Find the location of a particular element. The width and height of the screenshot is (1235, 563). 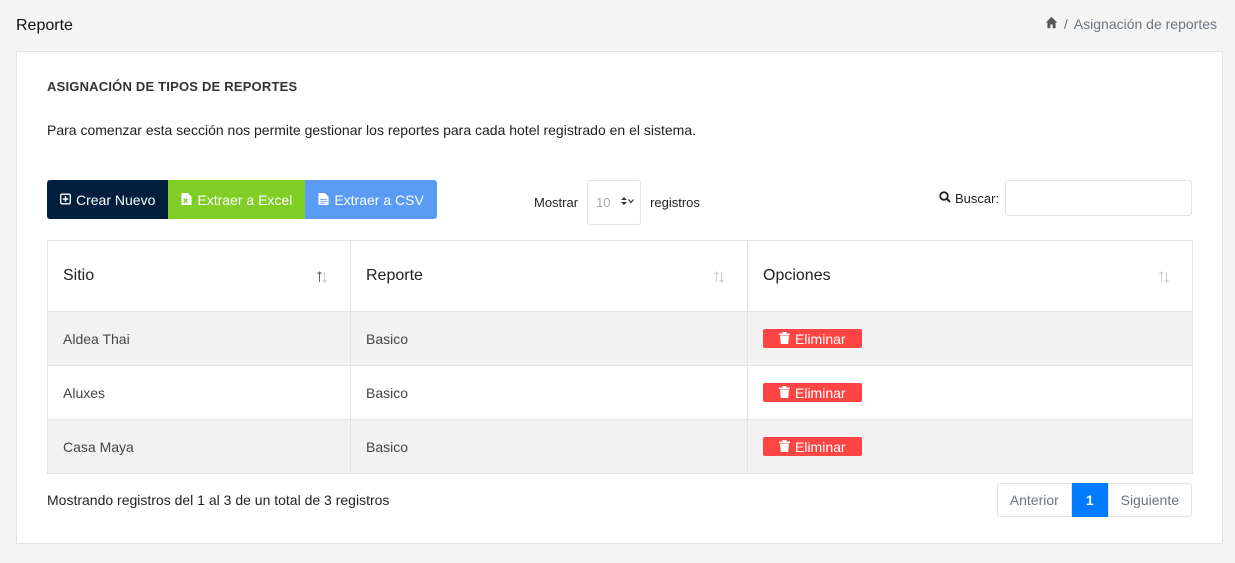

table-row: Aldea Thai Basico Eliminar is located at coordinates (620, 338).